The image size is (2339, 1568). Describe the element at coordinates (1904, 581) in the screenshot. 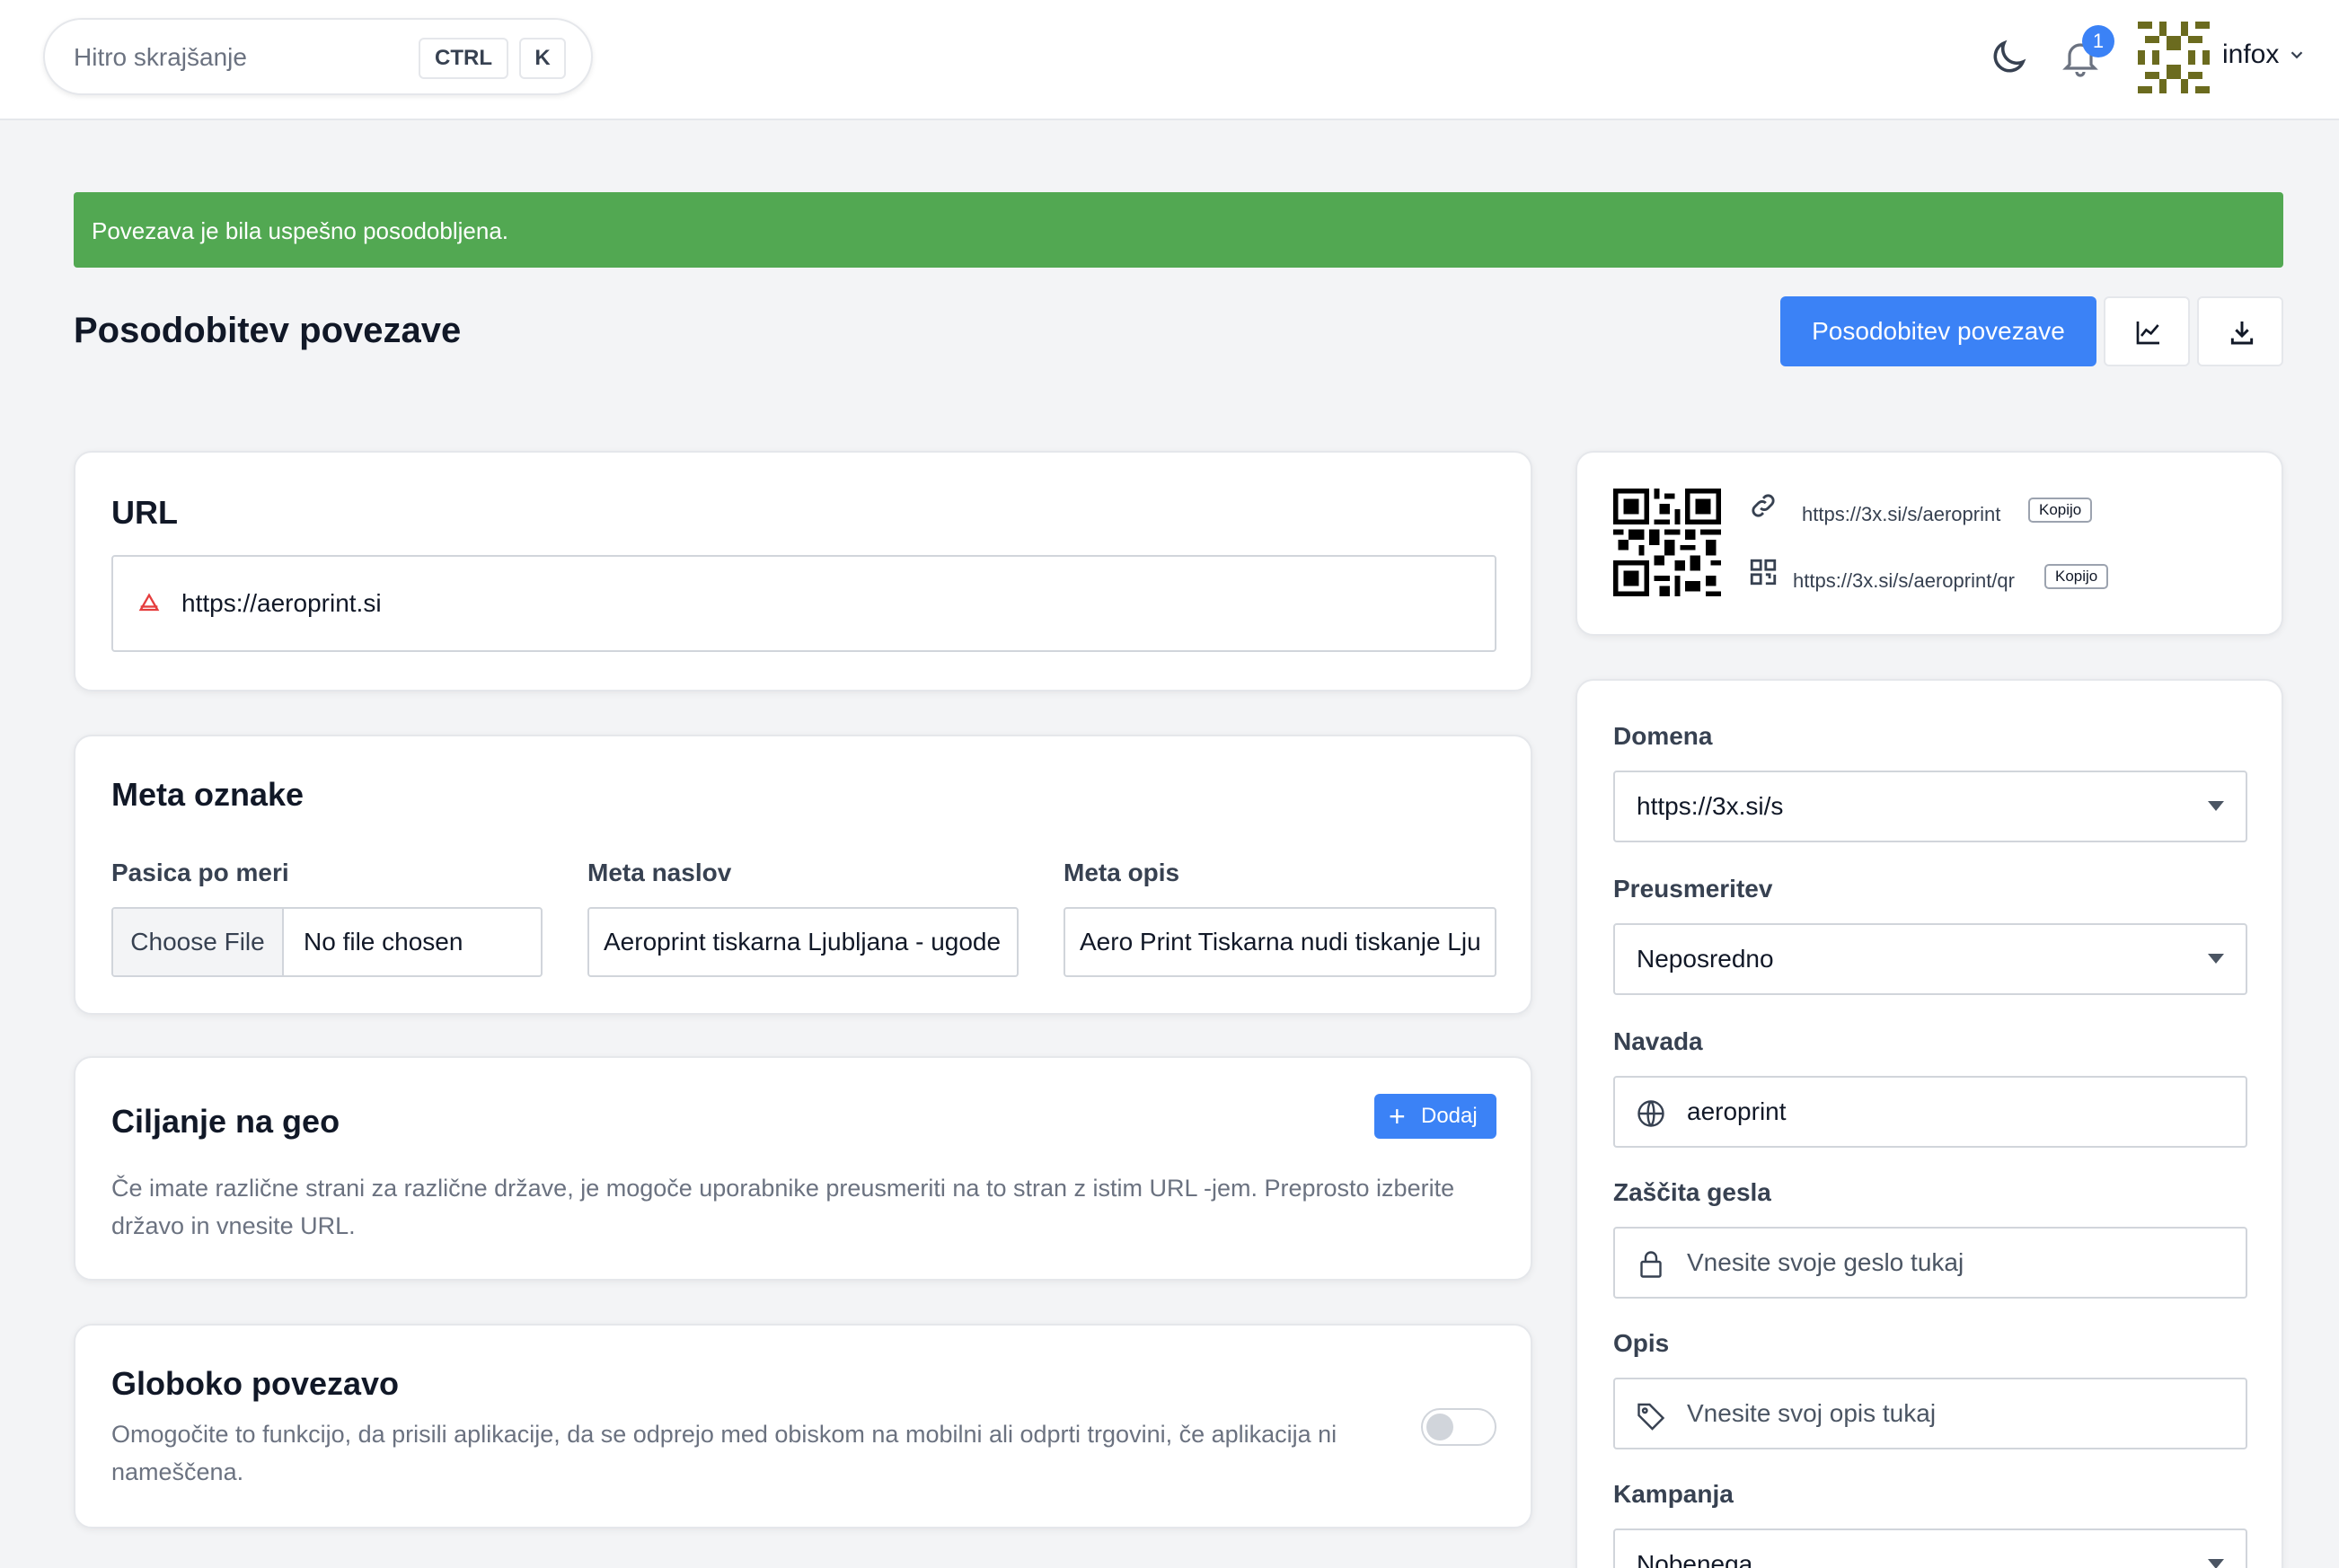

I see `qr-link: https://3x.si/s/aeroprint/qr` at that location.